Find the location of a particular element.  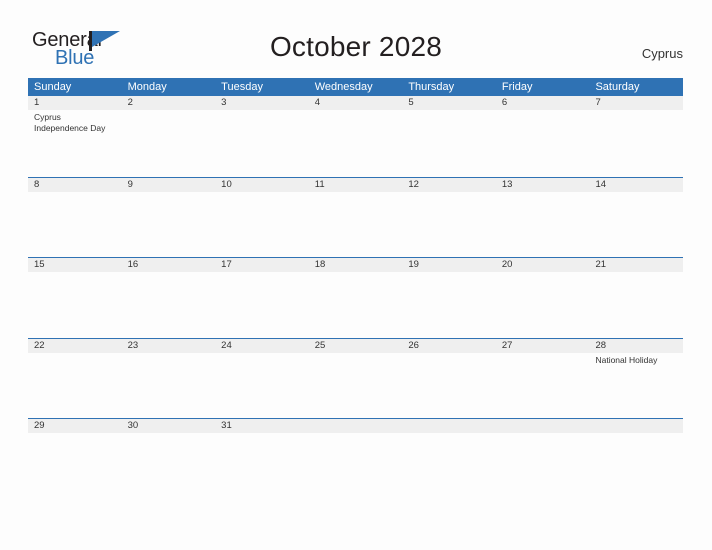

calendar-week-row: 29 30 31 is located at coordinates (356, 458).